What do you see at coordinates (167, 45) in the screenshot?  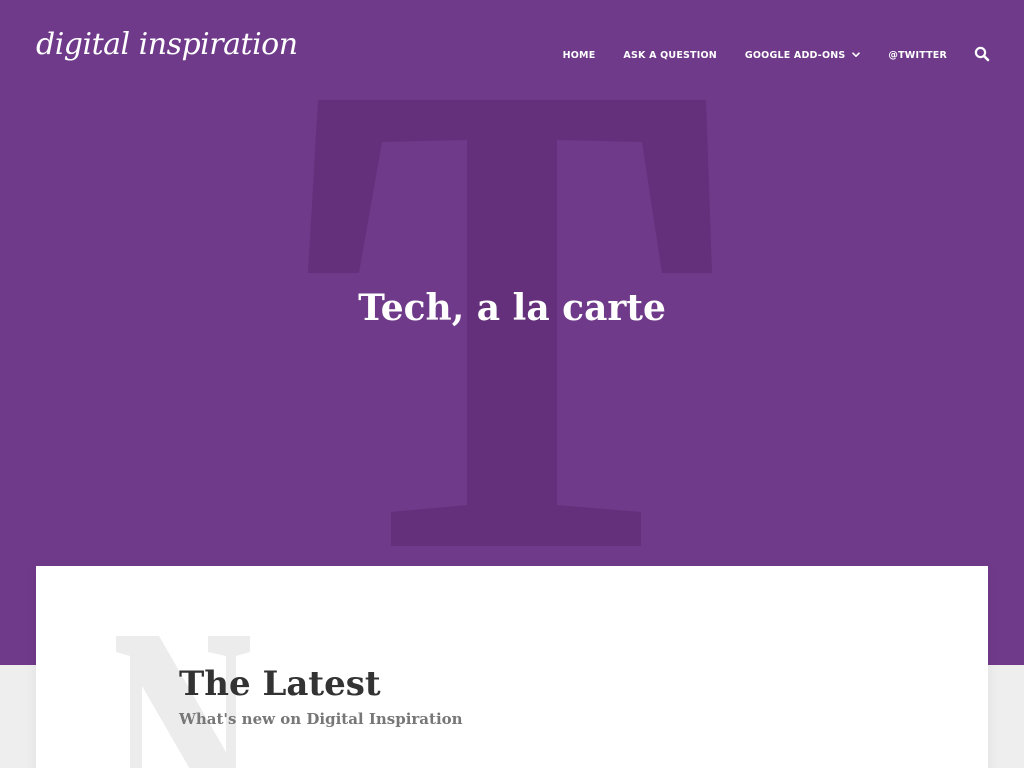 I see `site-logo: digital inspiration` at bounding box center [167, 45].